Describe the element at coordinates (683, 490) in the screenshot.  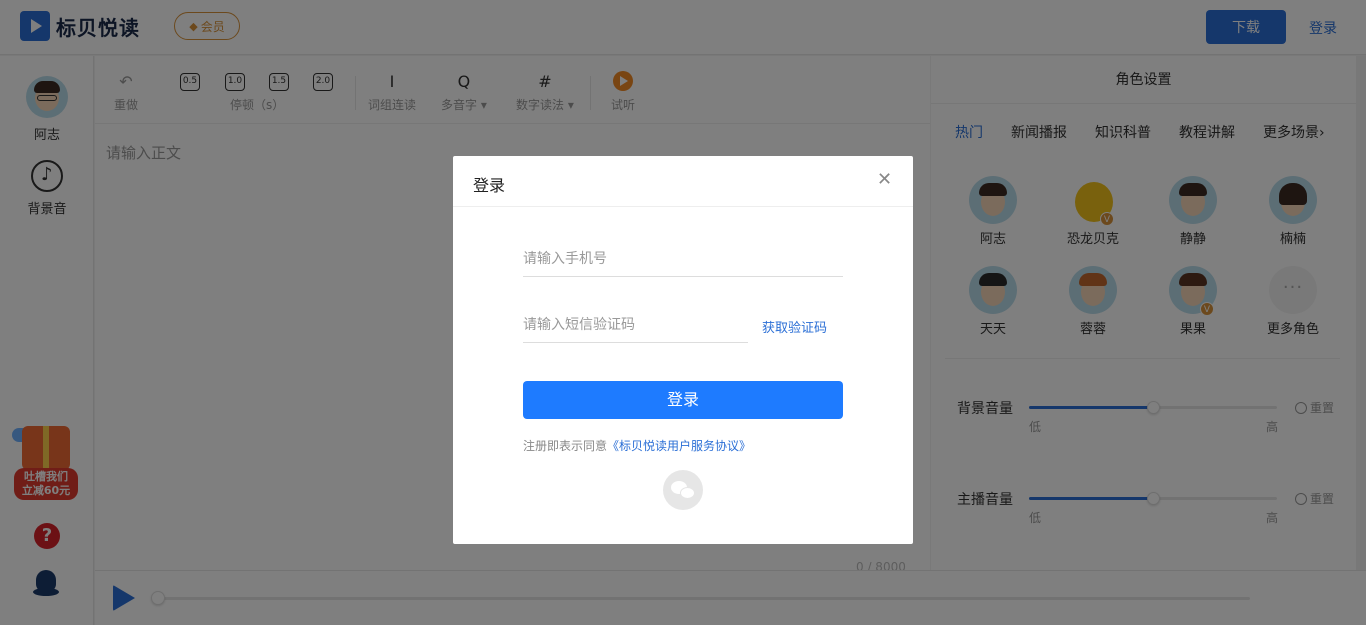
I see `wechat-login-icon` at that location.